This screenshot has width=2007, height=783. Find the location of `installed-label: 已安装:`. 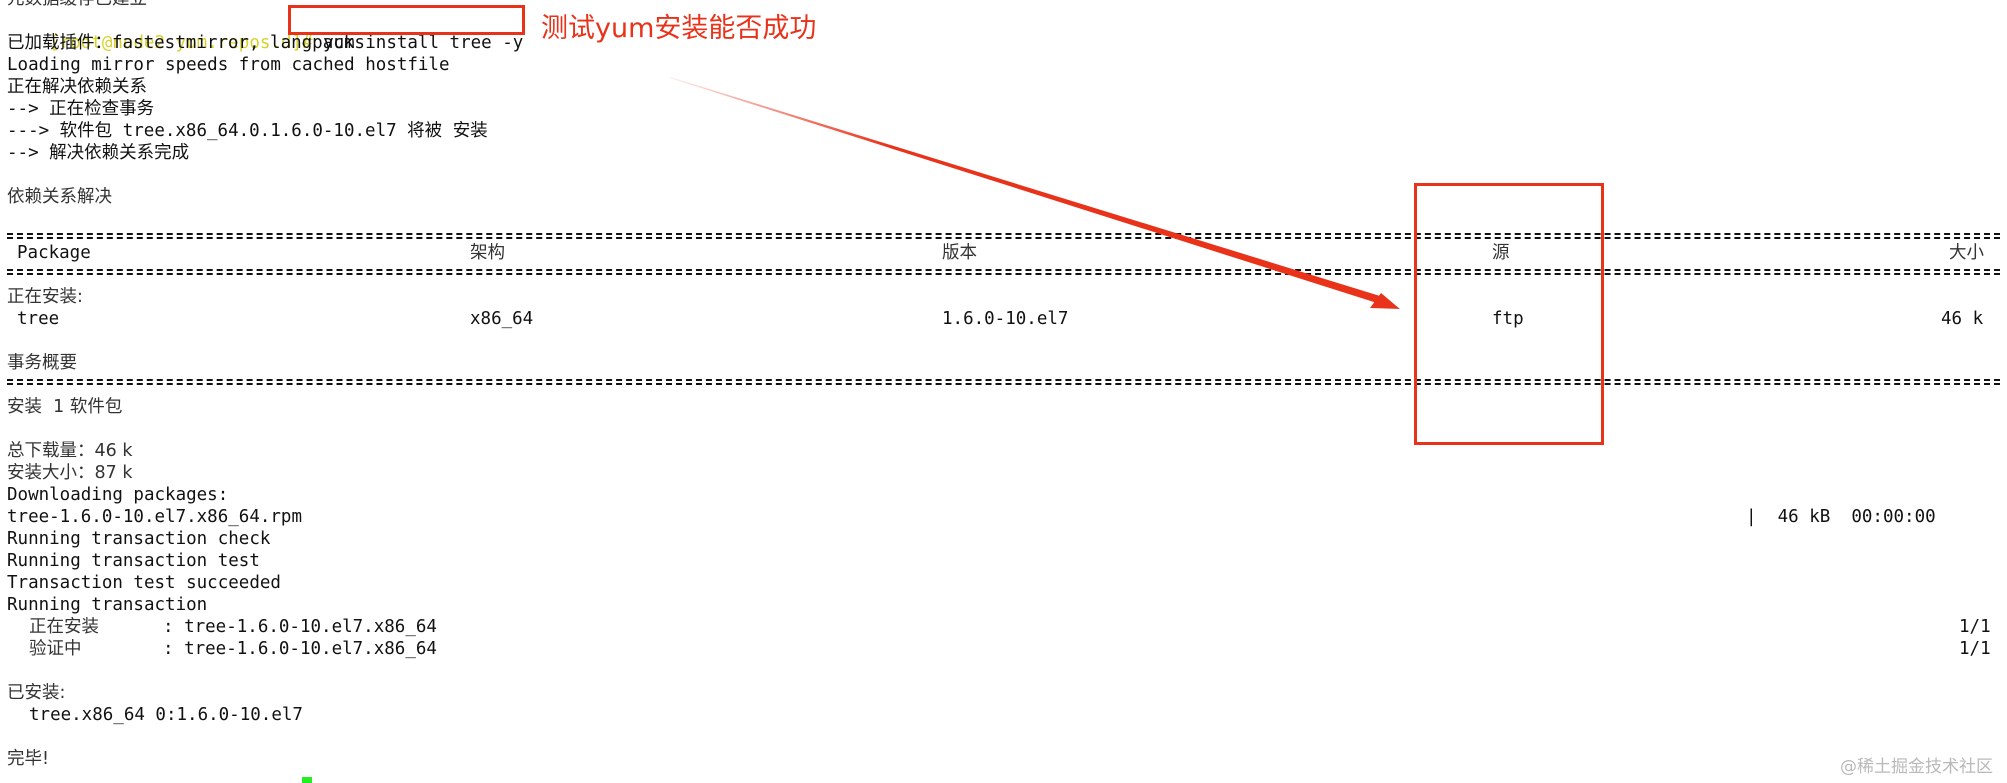

installed-label: 已安装: is located at coordinates (36, 693).